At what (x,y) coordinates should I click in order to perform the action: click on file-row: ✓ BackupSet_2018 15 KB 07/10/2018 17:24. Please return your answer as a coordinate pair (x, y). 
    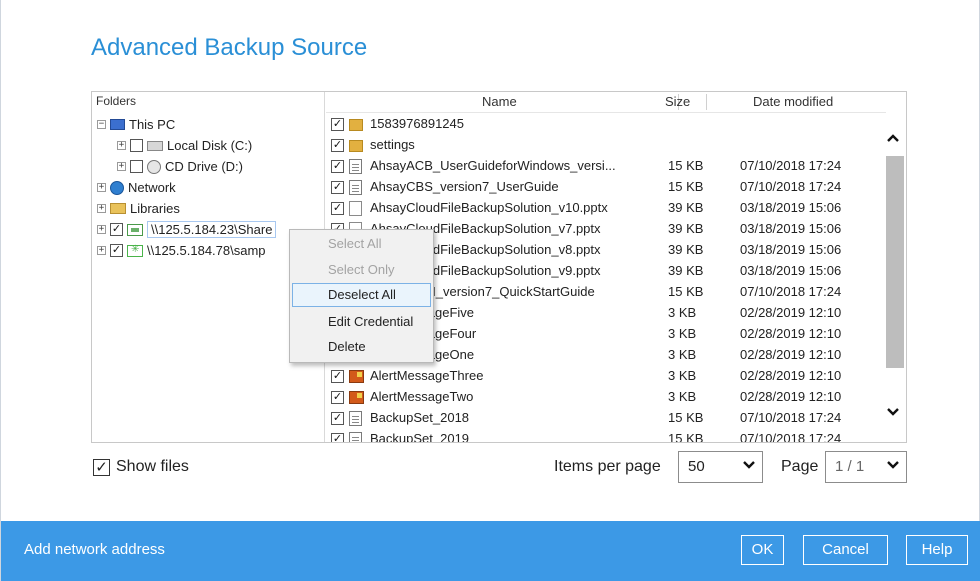
    Looking at the image, I should click on (606, 418).